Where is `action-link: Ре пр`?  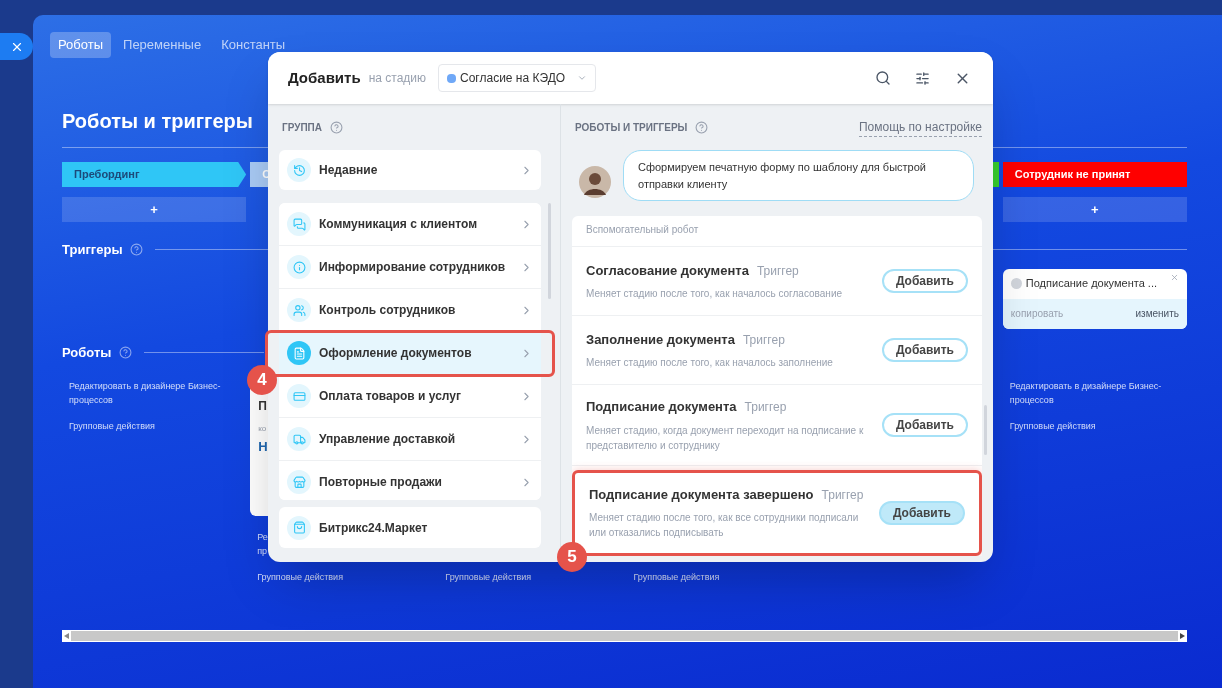
action-link: Ре пр is located at coordinates (262, 544).